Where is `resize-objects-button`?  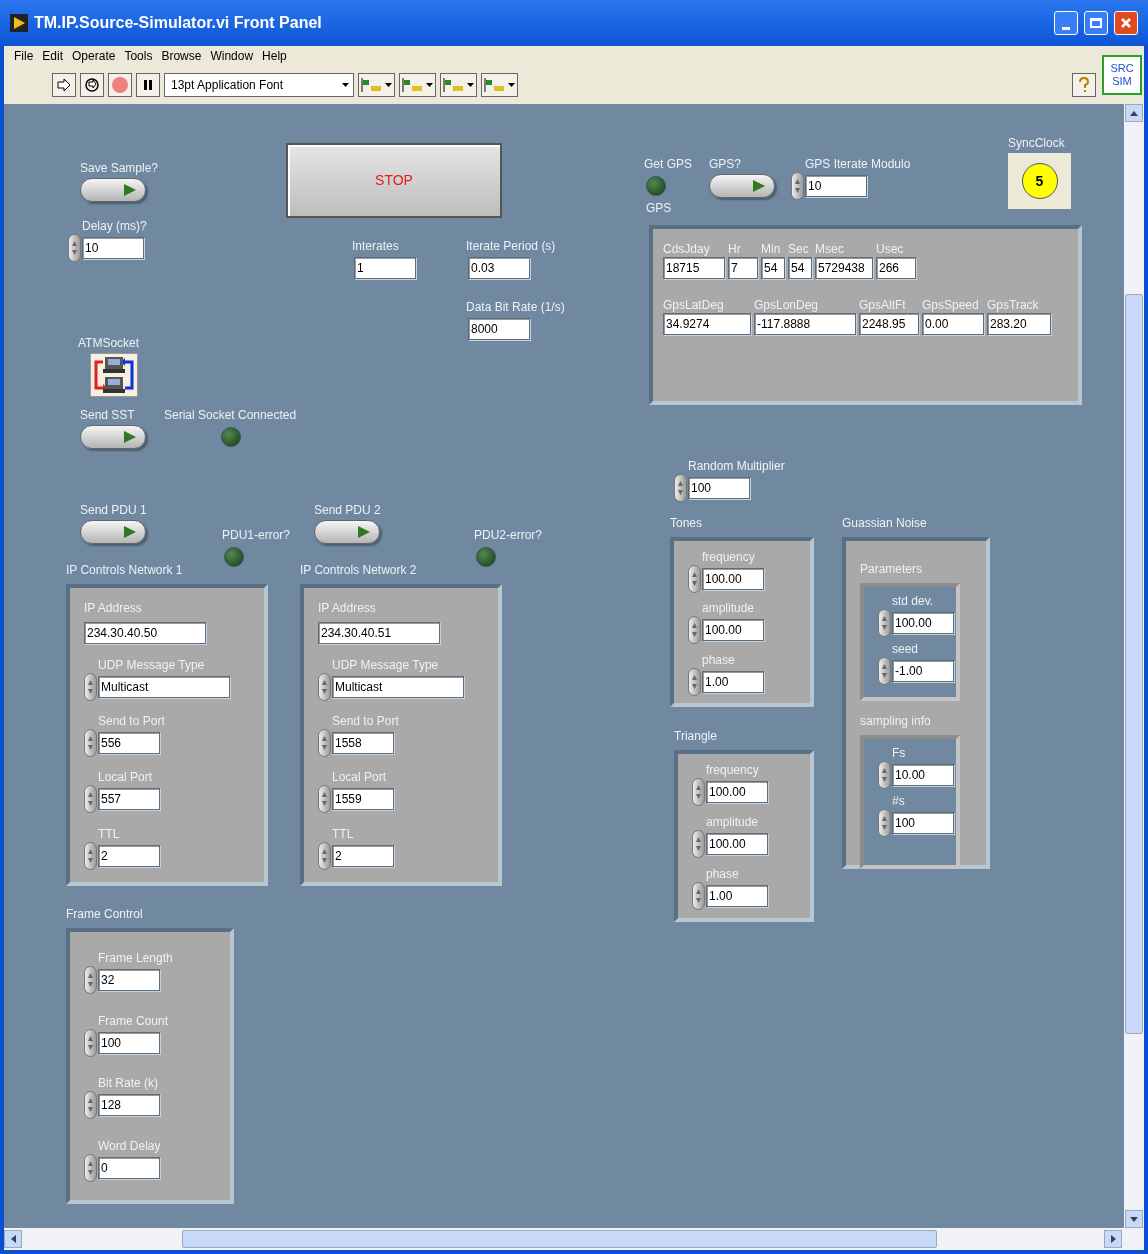 resize-objects-button is located at coordinates (458, 85).